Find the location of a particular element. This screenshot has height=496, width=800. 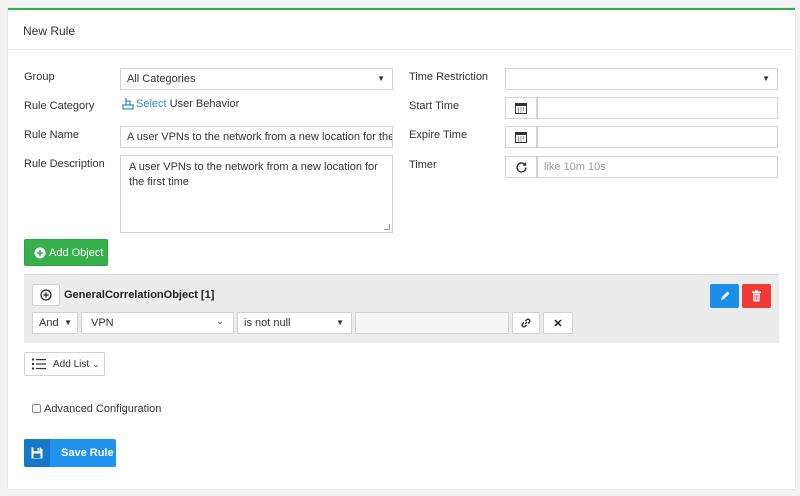

advanced-configuration-label: Advanced Configuration is located at coordinates (102, 409).